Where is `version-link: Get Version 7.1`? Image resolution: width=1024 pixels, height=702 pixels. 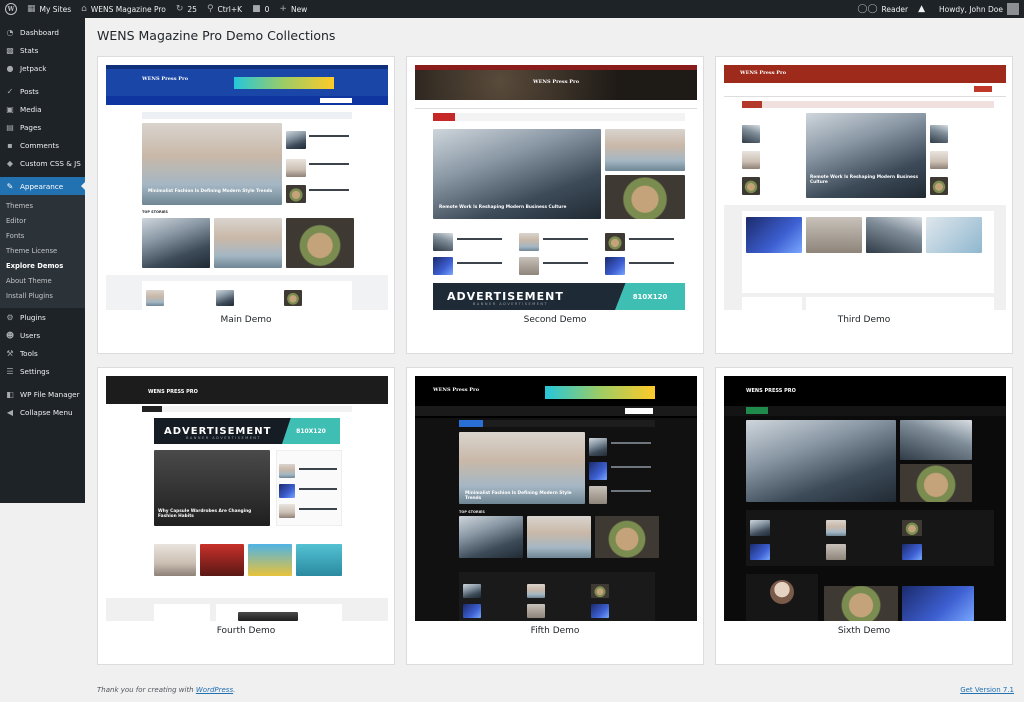
version-link: Get Version 7.1 is located at coordinates (987, 690).